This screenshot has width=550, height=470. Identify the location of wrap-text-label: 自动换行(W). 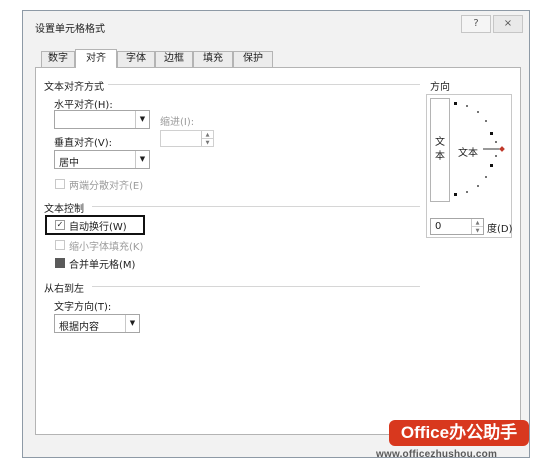
(98, 227).